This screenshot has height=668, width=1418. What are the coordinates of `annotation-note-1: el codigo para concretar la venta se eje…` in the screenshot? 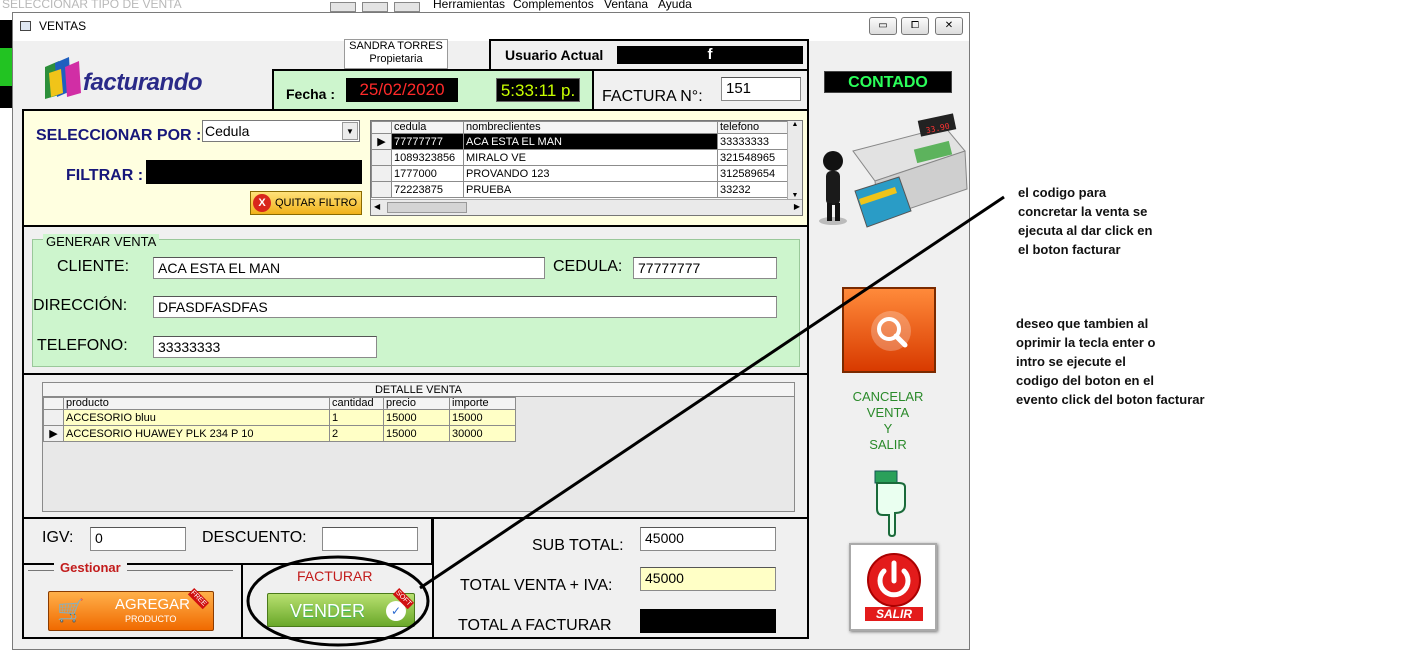 It's located at (1085, 221).